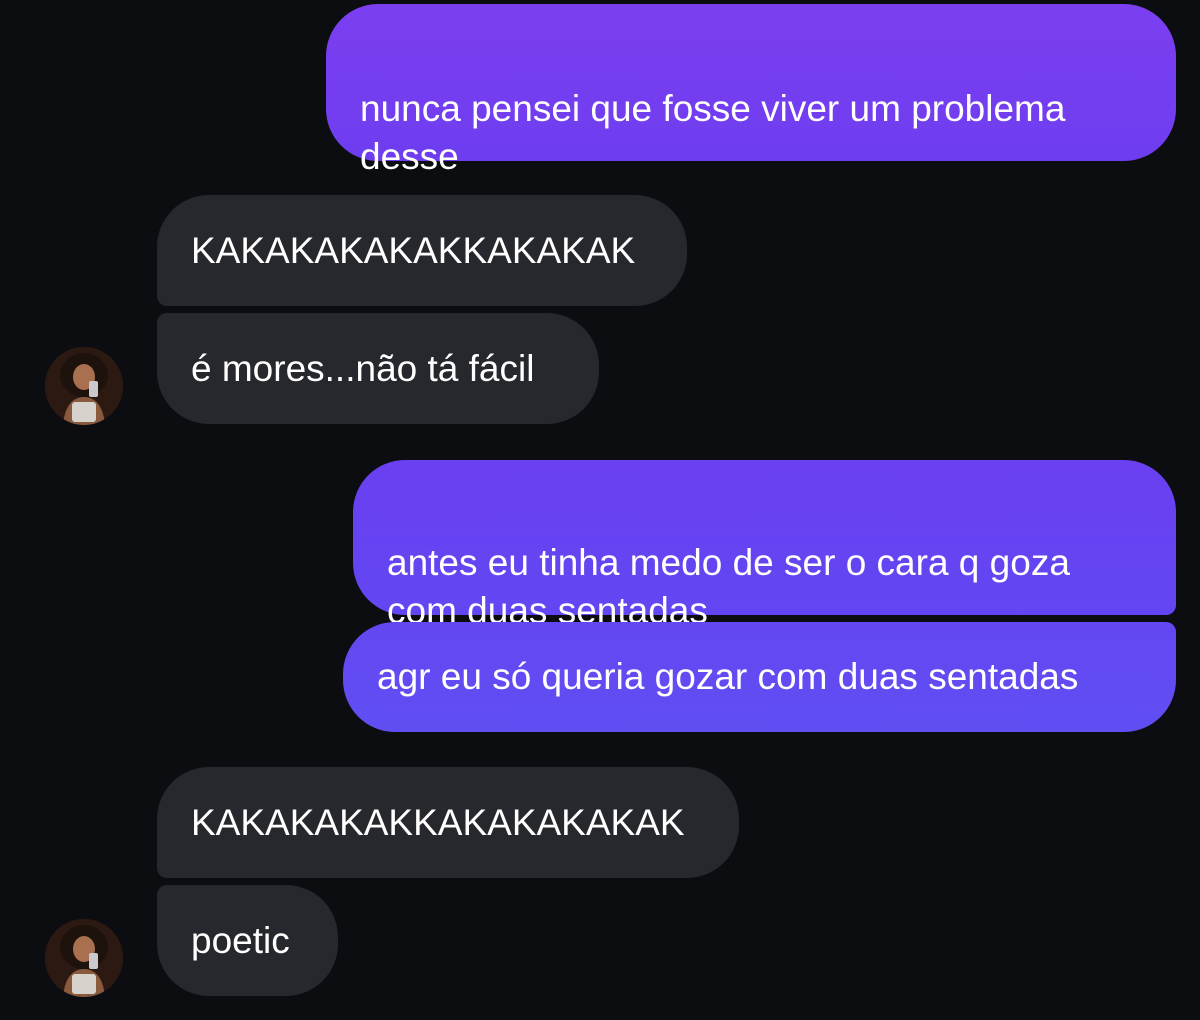  Describe the element at coordinates (363, 368) in the screenshot. I see `message-text: é mores...não tá fácil` at that location.